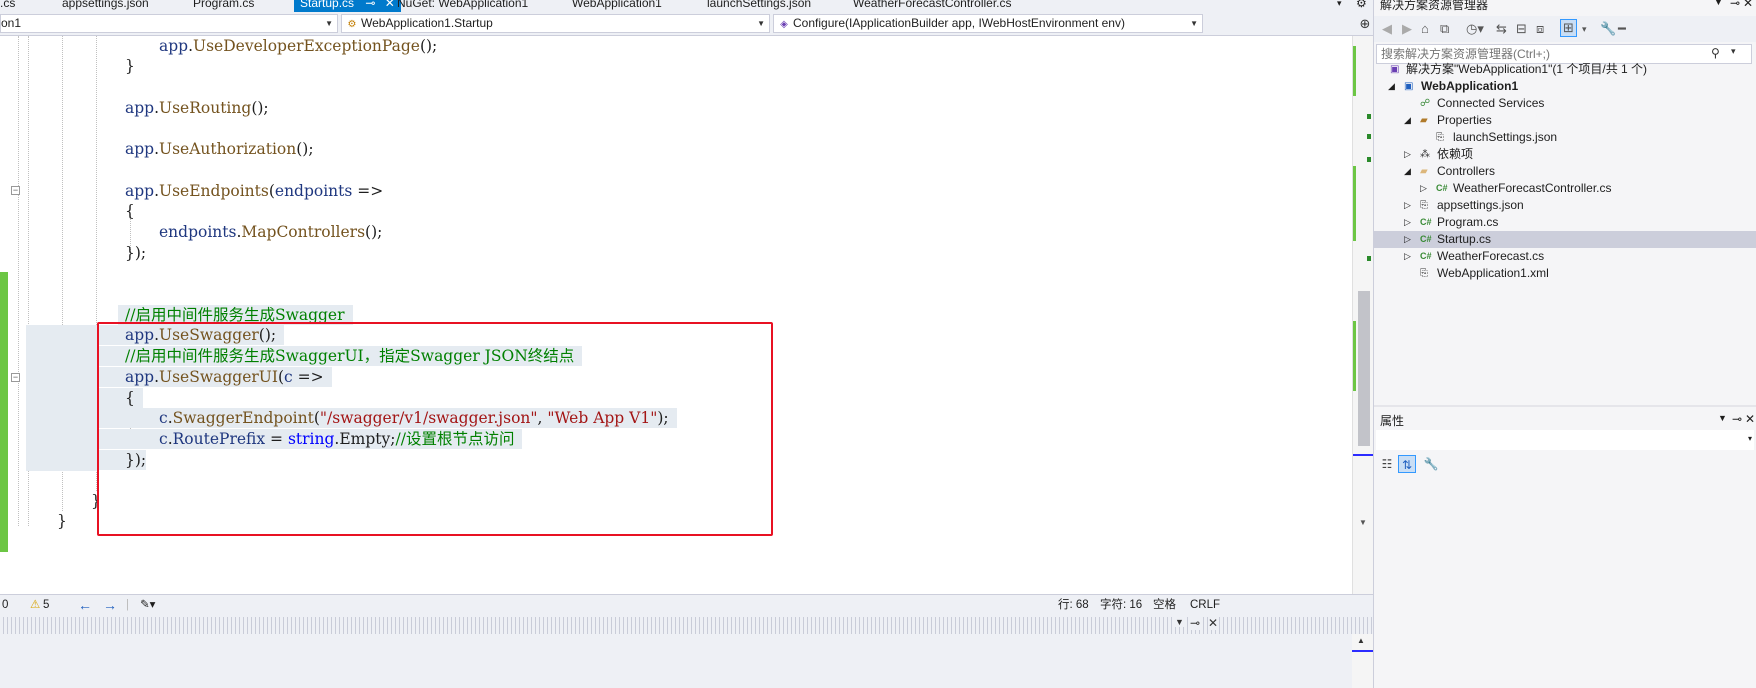  I want to click on switch-views-icon: ⧉, so click(1444, 29).